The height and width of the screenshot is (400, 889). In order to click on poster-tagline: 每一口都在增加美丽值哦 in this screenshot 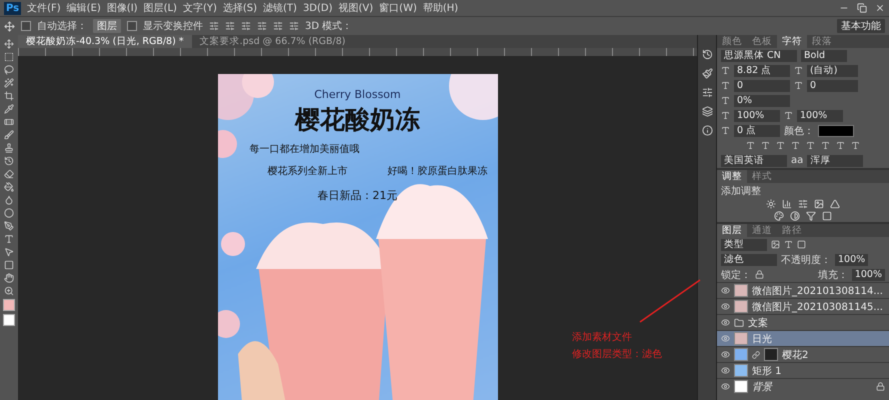, I will do `click(305, 149)`.